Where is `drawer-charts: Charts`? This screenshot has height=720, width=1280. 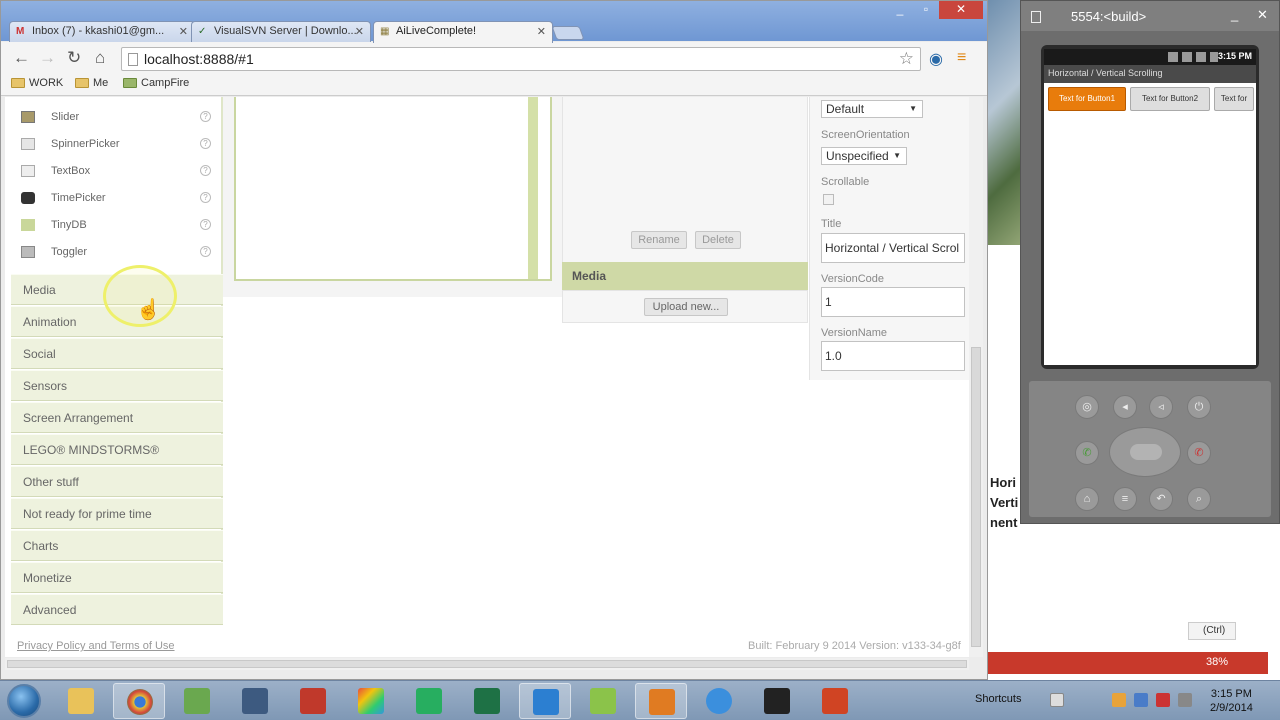
drawer-charts: Charts is located at coordinates (117, 545).